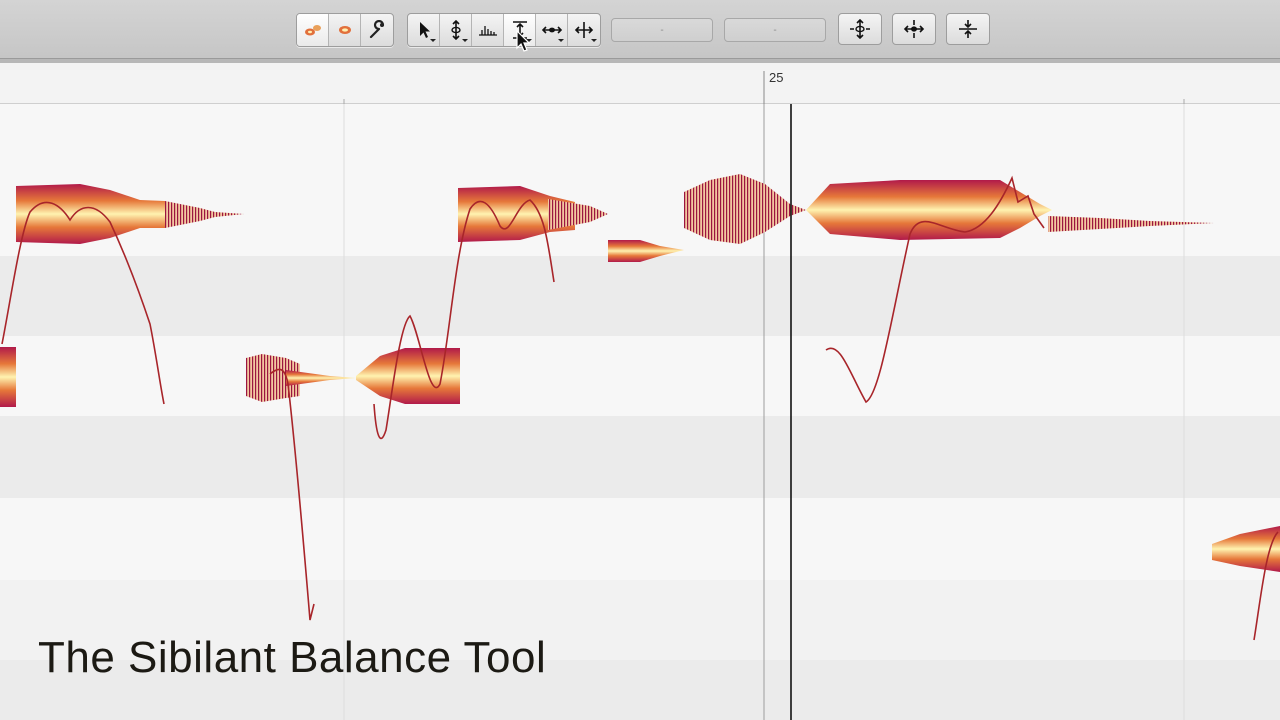  Describe the element at coordinates (662, 30) in the screenshot. I see `value-field-1: -` at that location.